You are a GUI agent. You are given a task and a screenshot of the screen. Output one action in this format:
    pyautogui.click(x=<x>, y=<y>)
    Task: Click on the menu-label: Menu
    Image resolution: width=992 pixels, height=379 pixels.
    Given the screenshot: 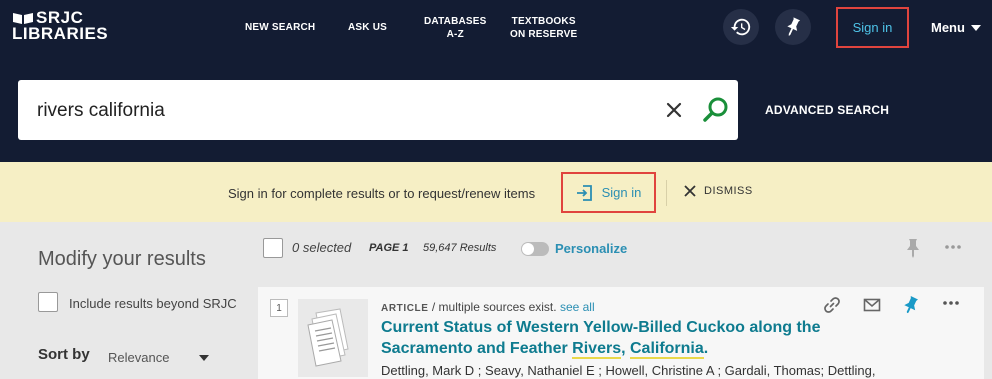 What is the action you would take?
    pyautogui.click(x=948, y=27)
    